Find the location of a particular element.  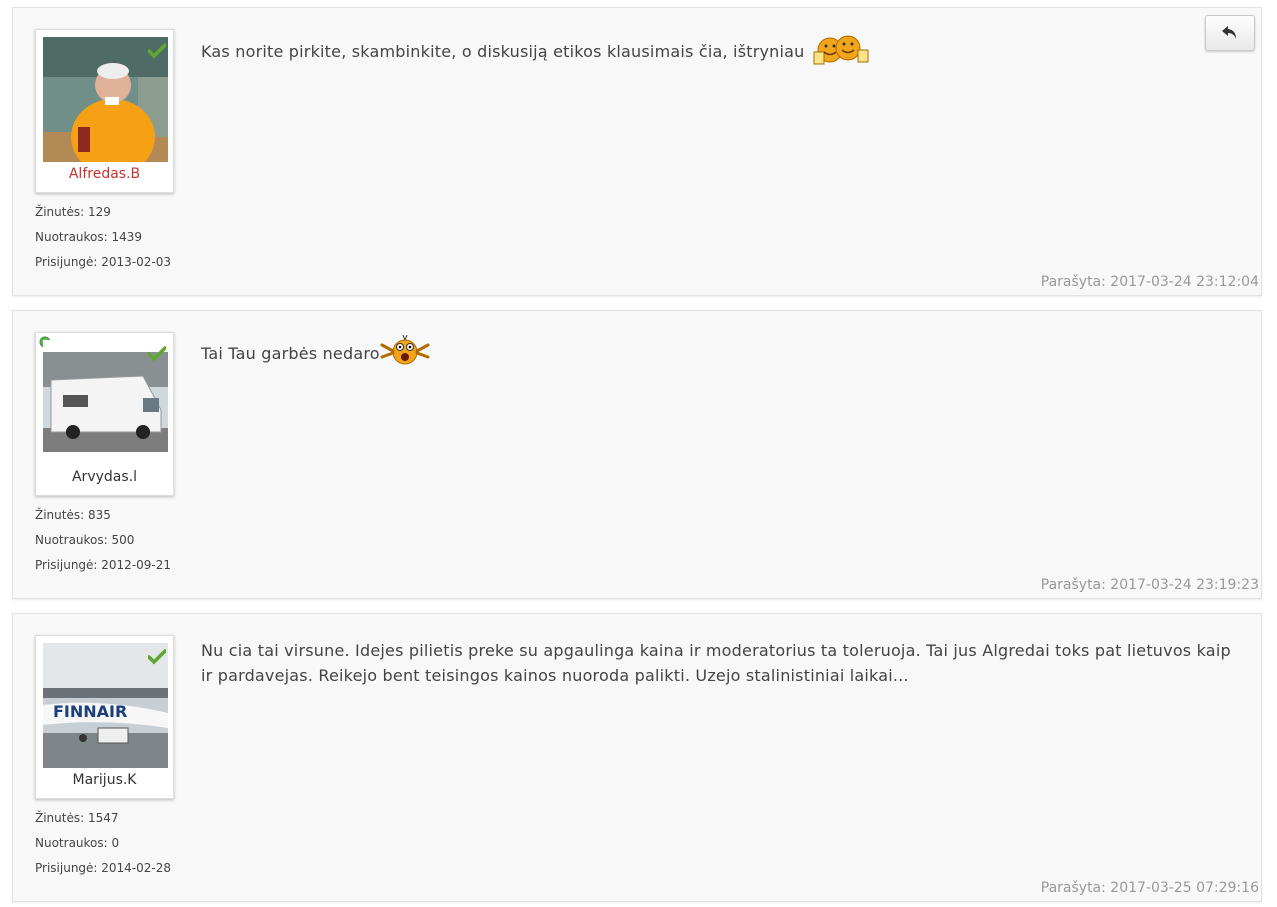

shocked-emoji is located at coordinates (405, 354).